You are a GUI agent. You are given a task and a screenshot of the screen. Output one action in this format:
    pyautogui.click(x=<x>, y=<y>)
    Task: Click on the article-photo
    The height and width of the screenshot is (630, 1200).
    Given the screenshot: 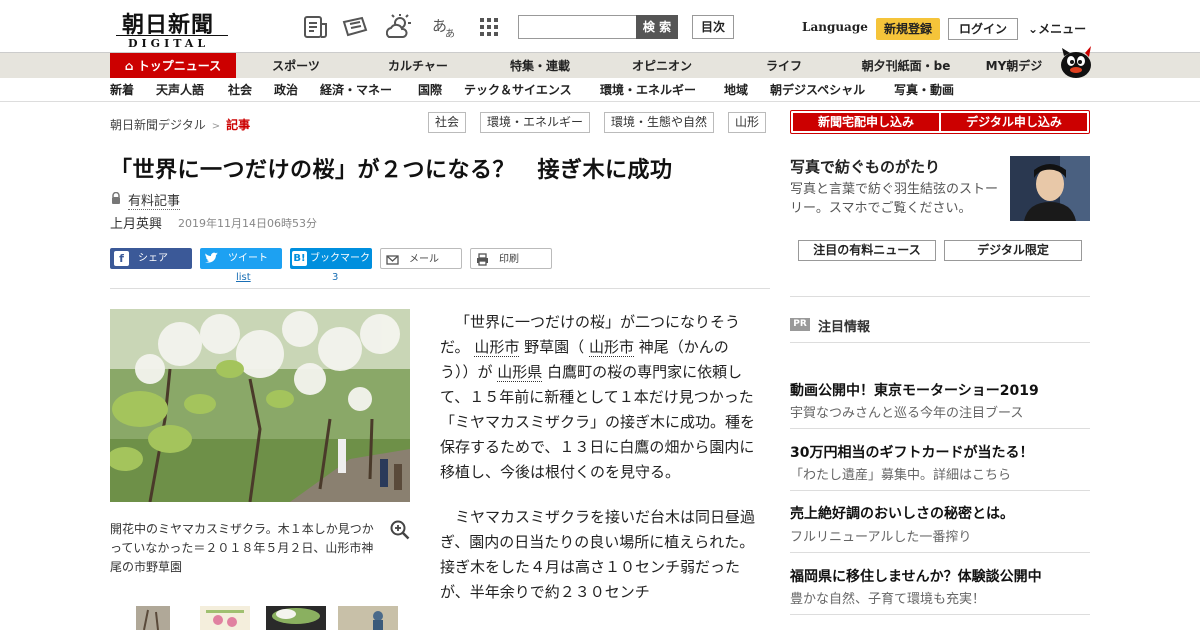 What is the action you would take?
    pyautogui.click(x=260, y=405)
    